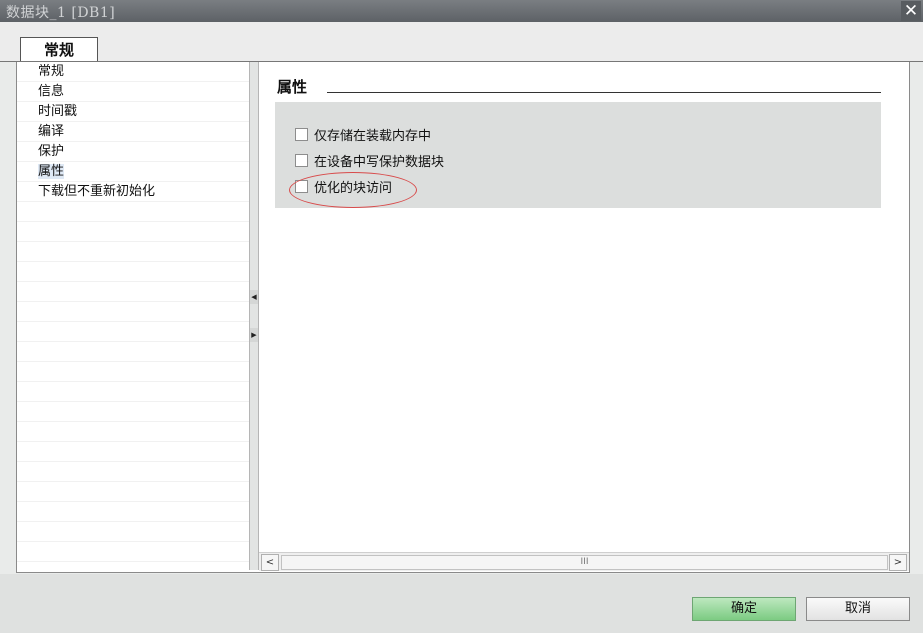  Describe the element at coordinates (51, 91) in the screenshot. I see `nav-item-label: 信息` at that location.